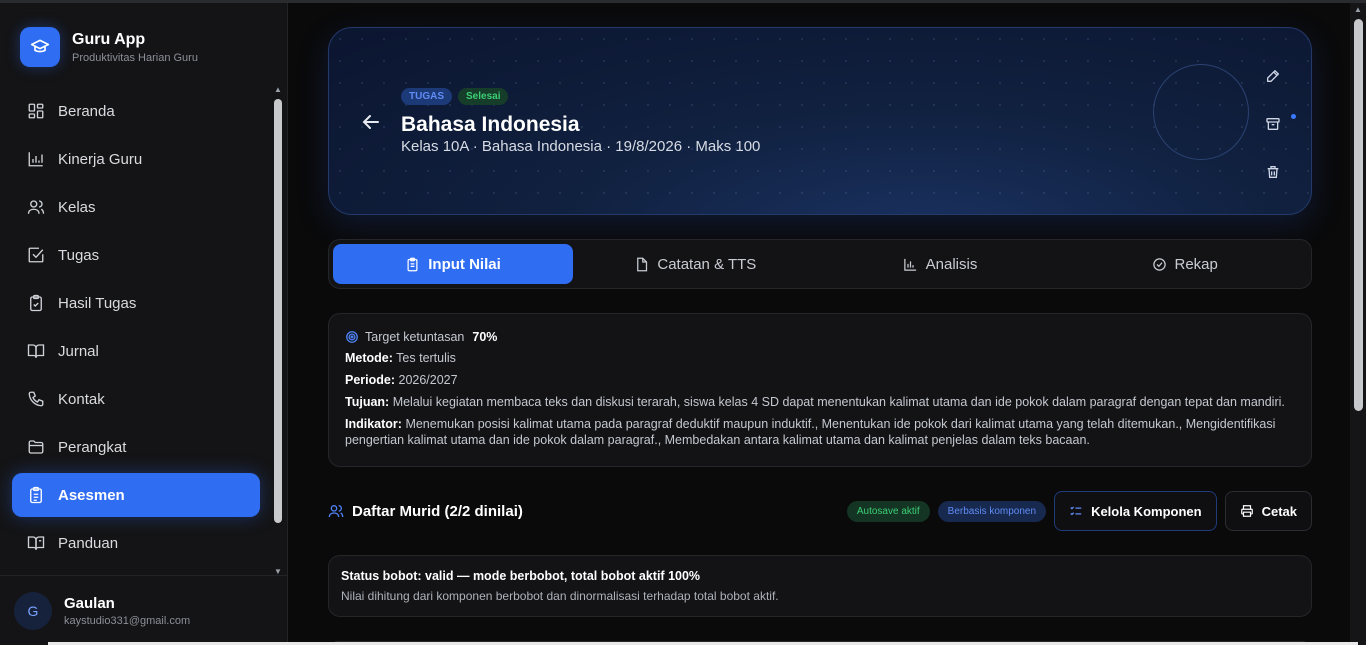 The width and height of the screenshot is (1366, 645). Describe the element at coordinates (136, 543) in the screenshot. I see `sidebar-item-panduan: Panduan` at that location.